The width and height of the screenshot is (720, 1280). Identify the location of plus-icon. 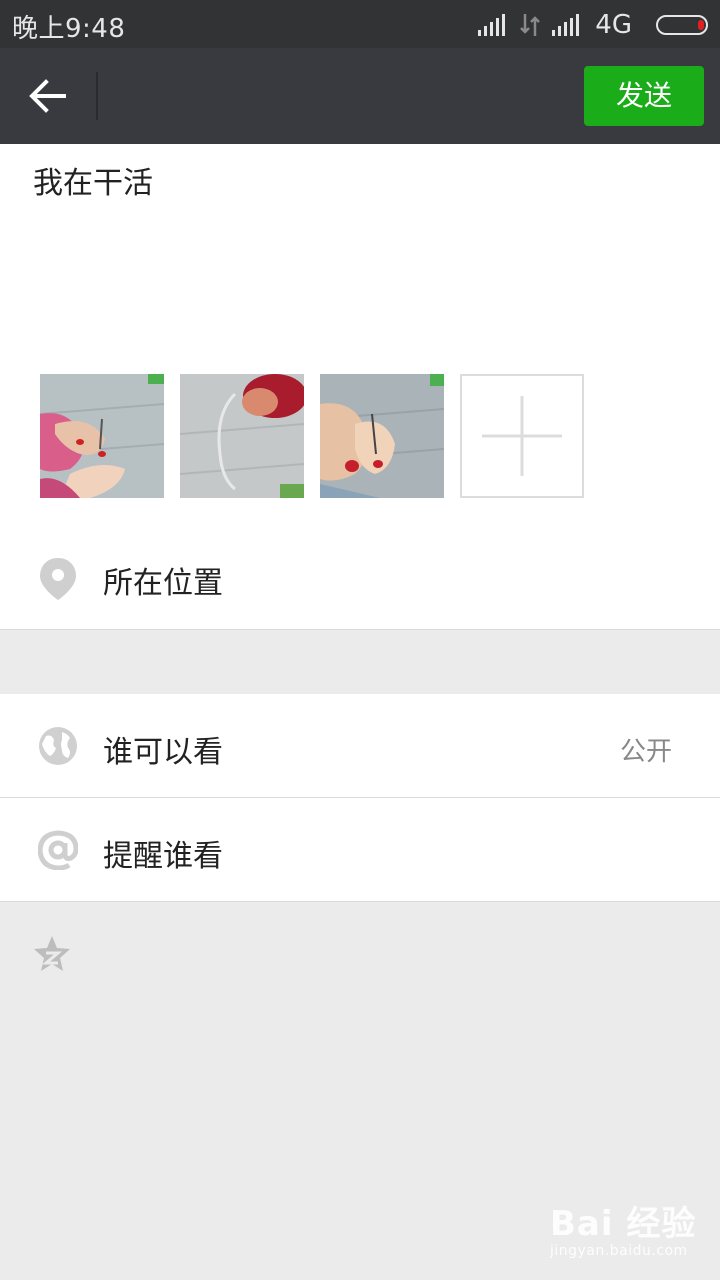
(522, 436).